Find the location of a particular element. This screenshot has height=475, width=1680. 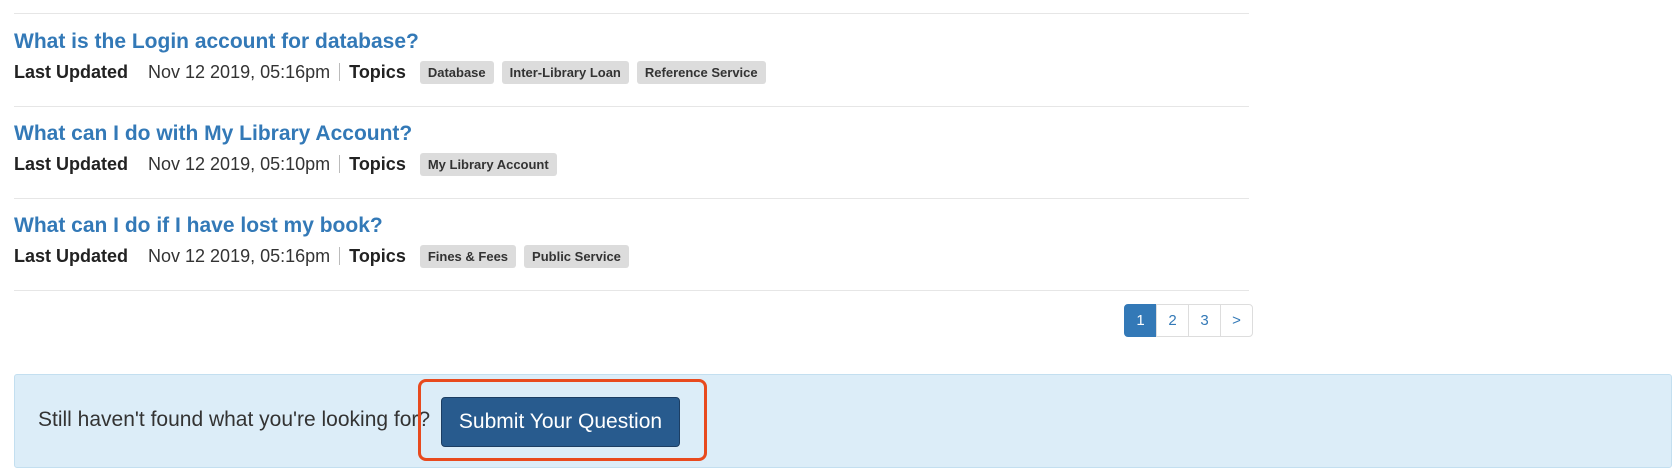

page-1-button: 1 is located at coordinates (1140, 320).